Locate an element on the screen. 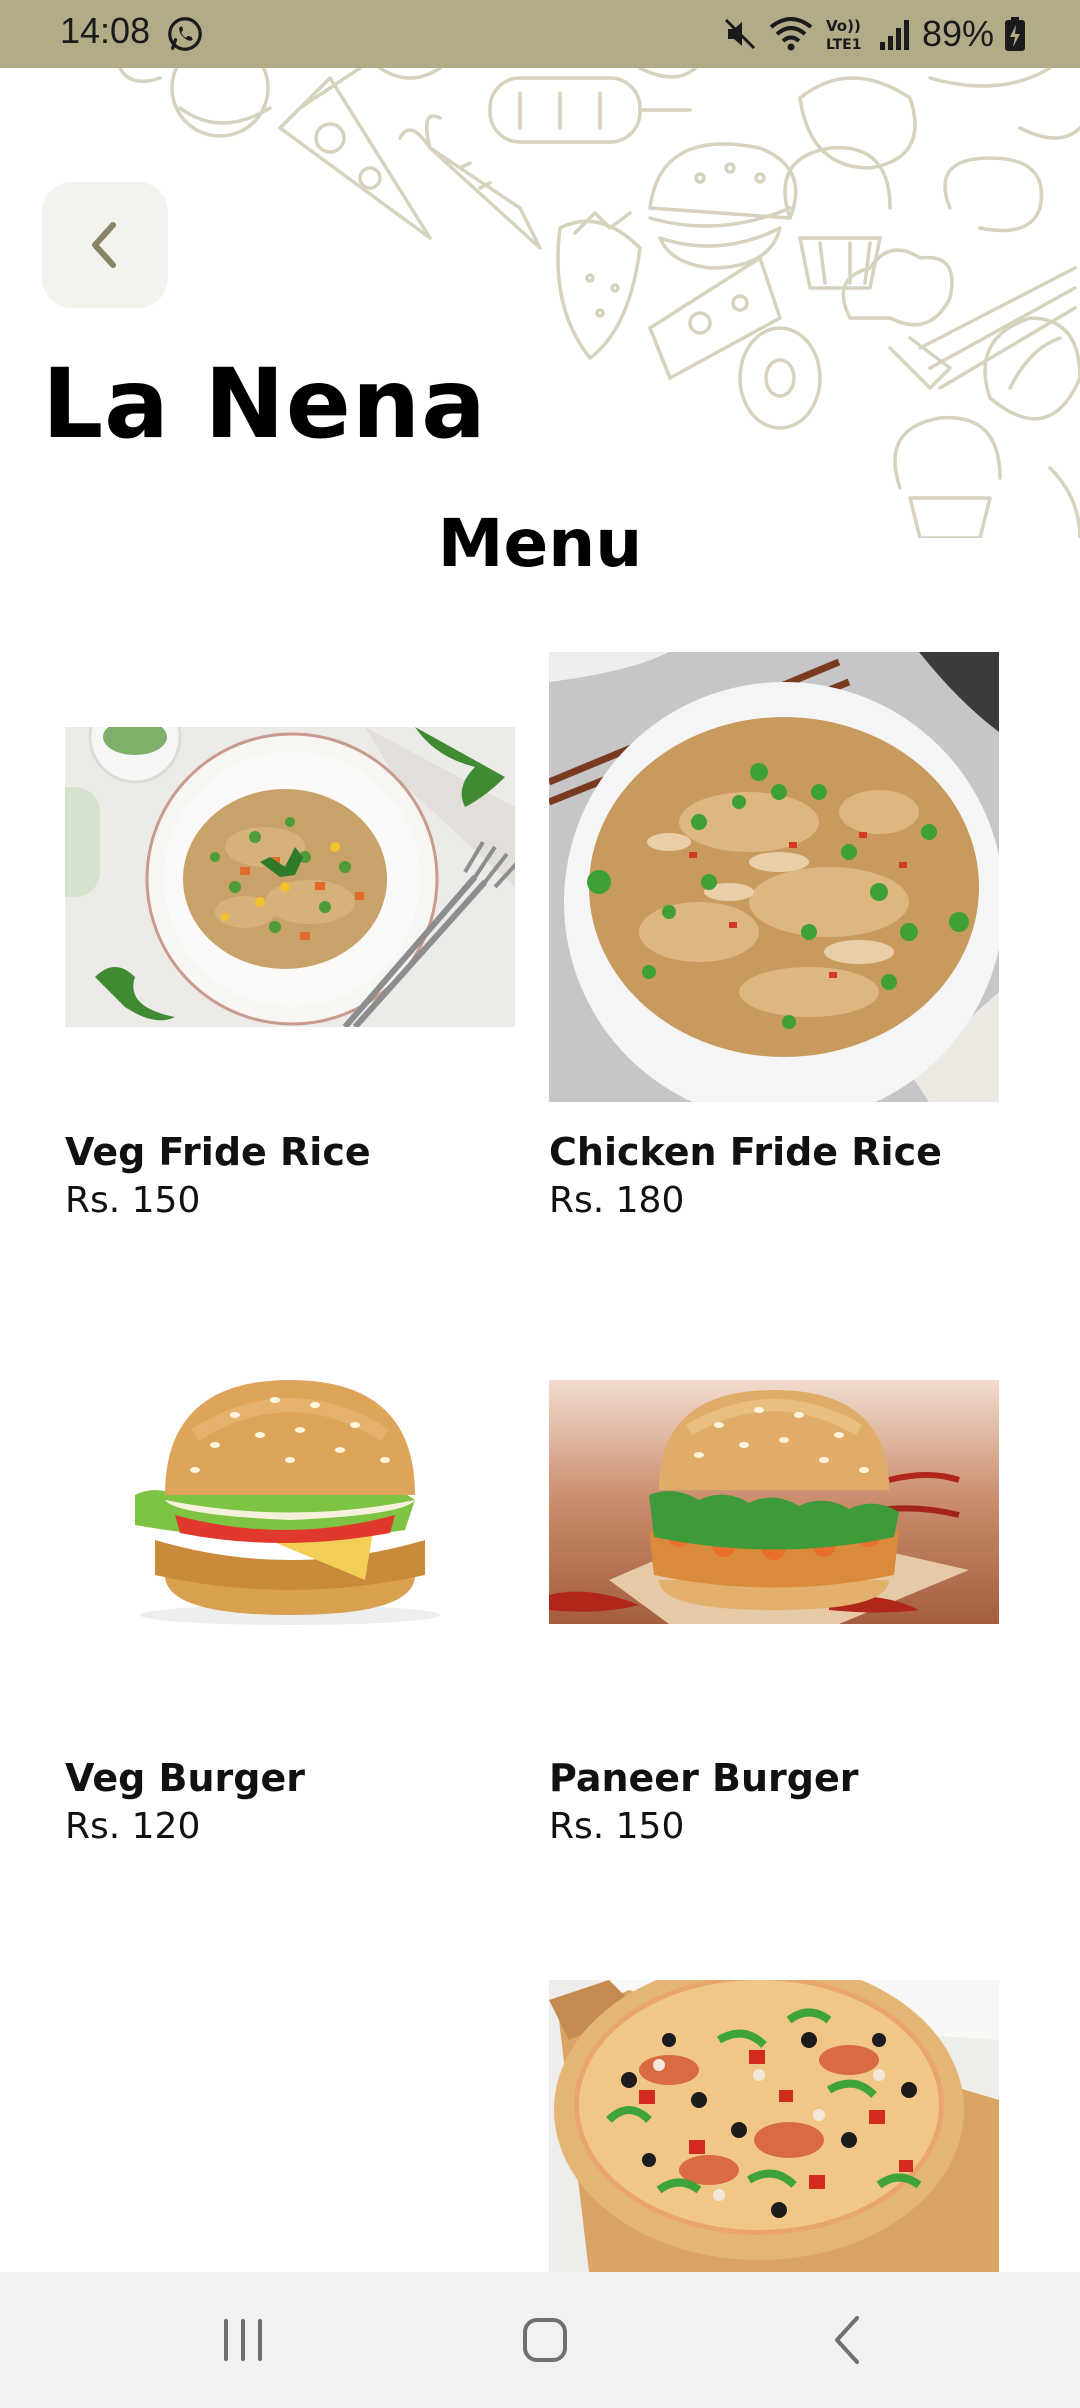 The height and width of the screenshot is (2408, 1080). recent-apps-button is located at coordinates (243, 2340).